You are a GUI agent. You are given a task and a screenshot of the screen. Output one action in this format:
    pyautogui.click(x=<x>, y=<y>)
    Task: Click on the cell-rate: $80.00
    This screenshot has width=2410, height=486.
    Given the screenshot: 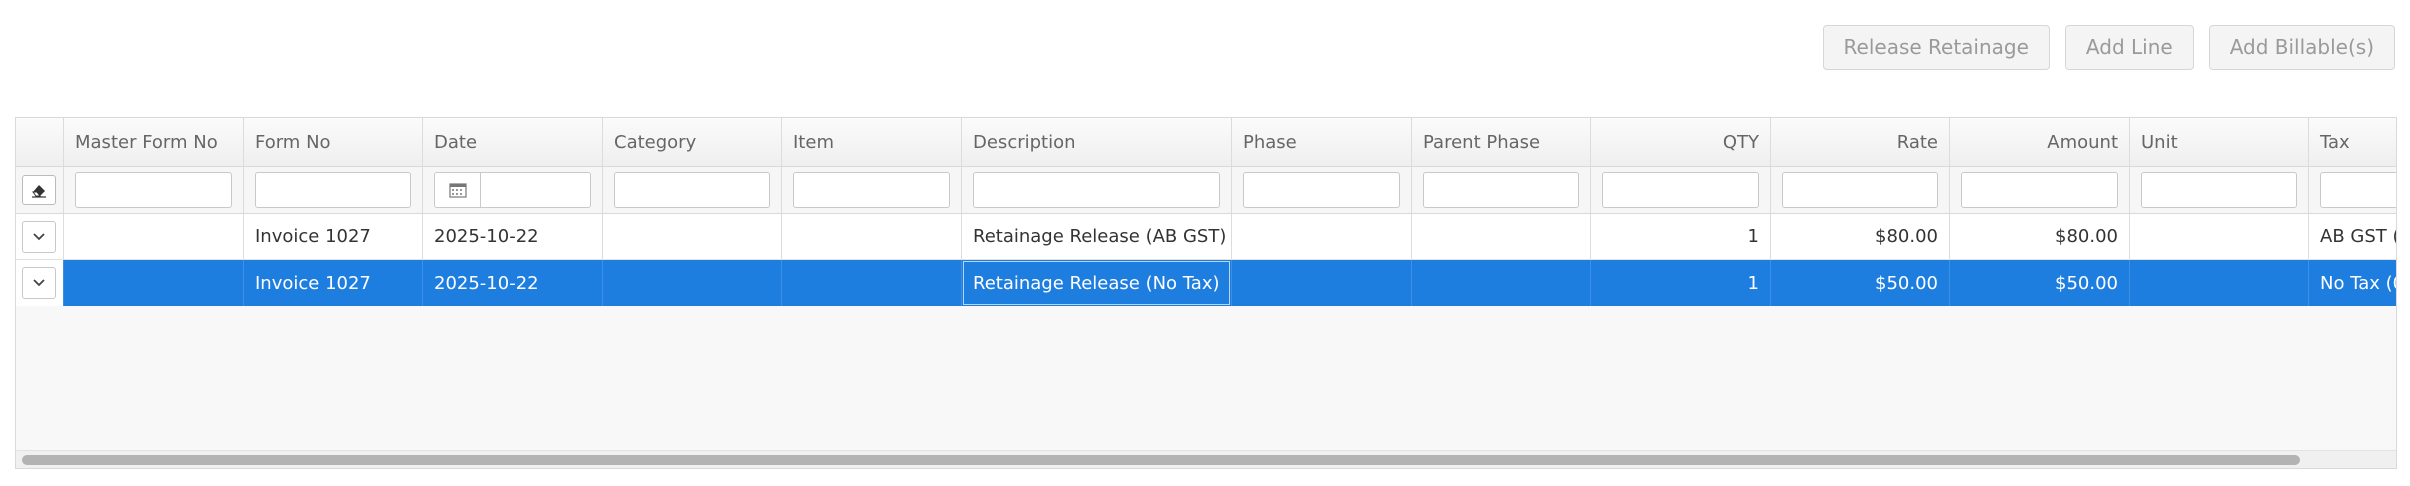 What is the action you would take?
    pyautogui.click(x=1860, y=236)
    